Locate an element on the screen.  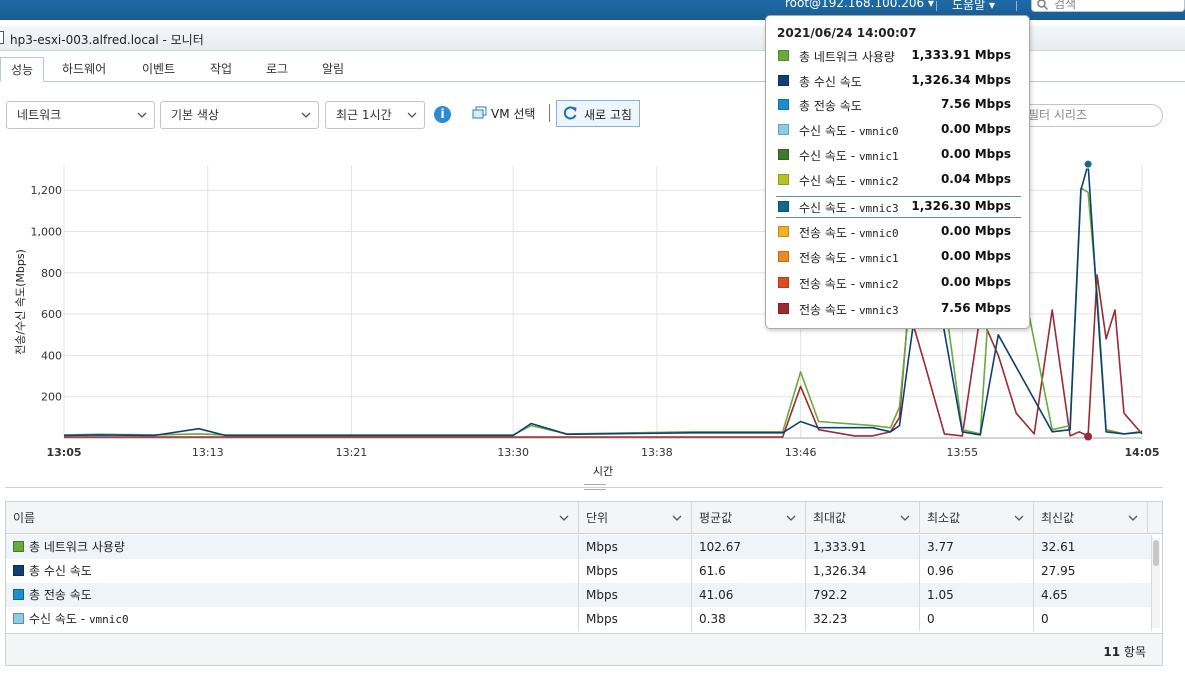
cell-latest: 0 is located at coordinates (1093, 619).